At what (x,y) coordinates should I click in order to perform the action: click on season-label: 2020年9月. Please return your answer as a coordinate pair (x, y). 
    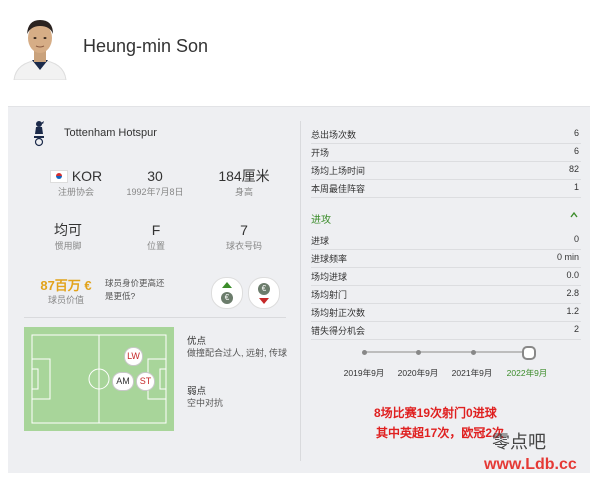
    Looking at the image, I should click on (418, 373).